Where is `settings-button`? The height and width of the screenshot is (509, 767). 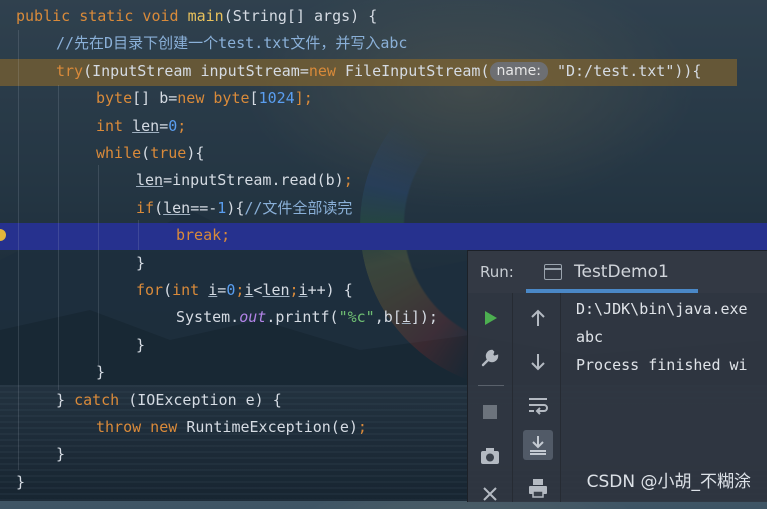 settings-button is located at coordinates (490, 358).